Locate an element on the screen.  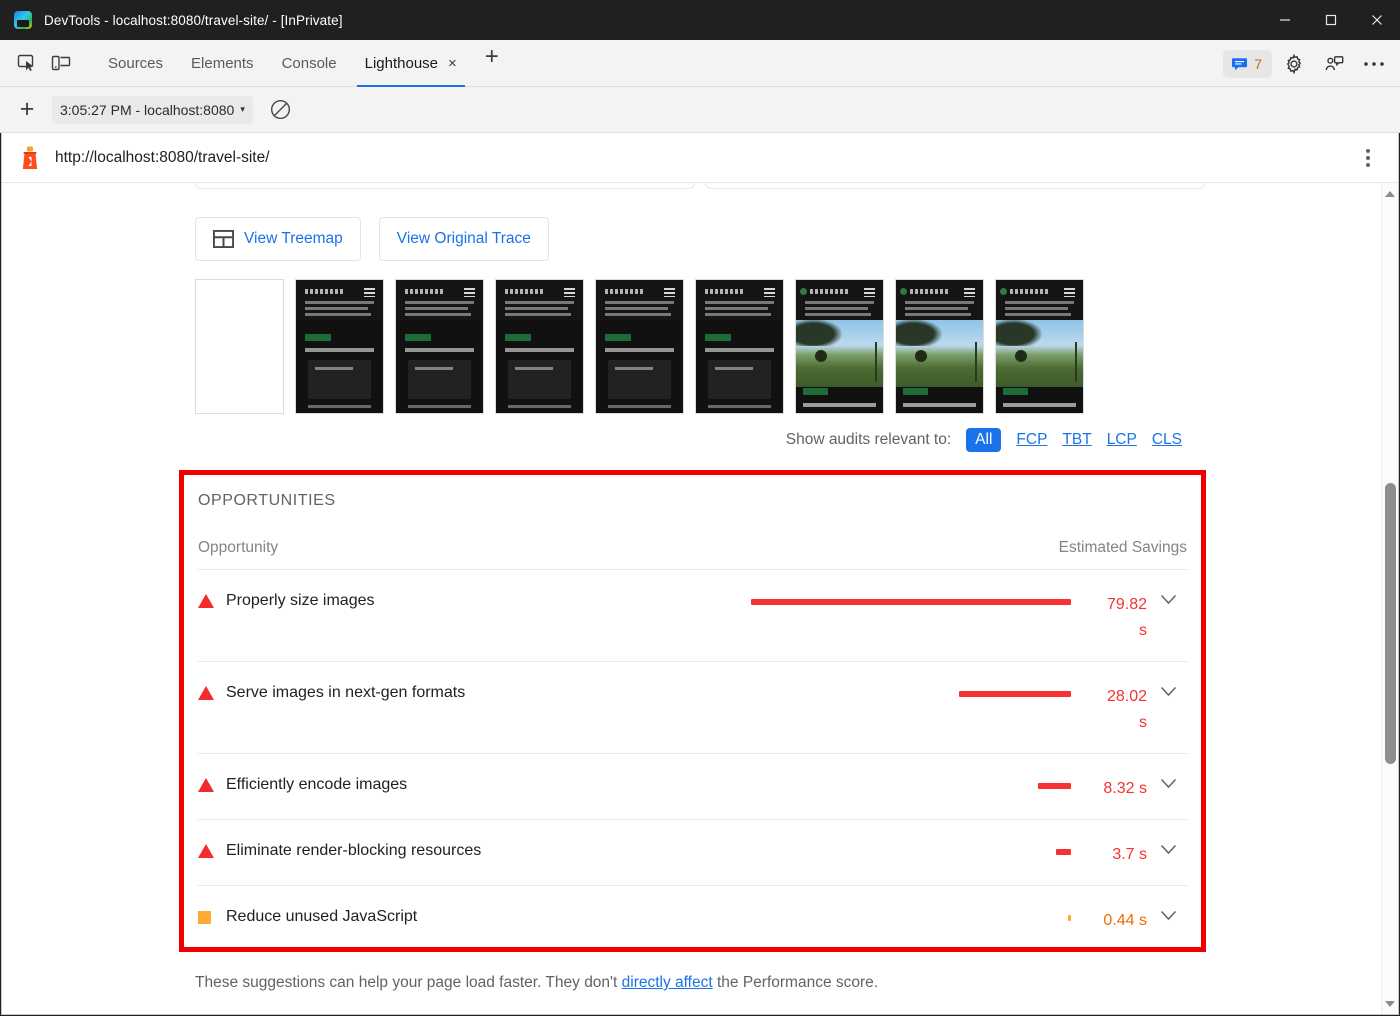
view-original-trace-button: View Original Trace is located at coordinates (463, 239).